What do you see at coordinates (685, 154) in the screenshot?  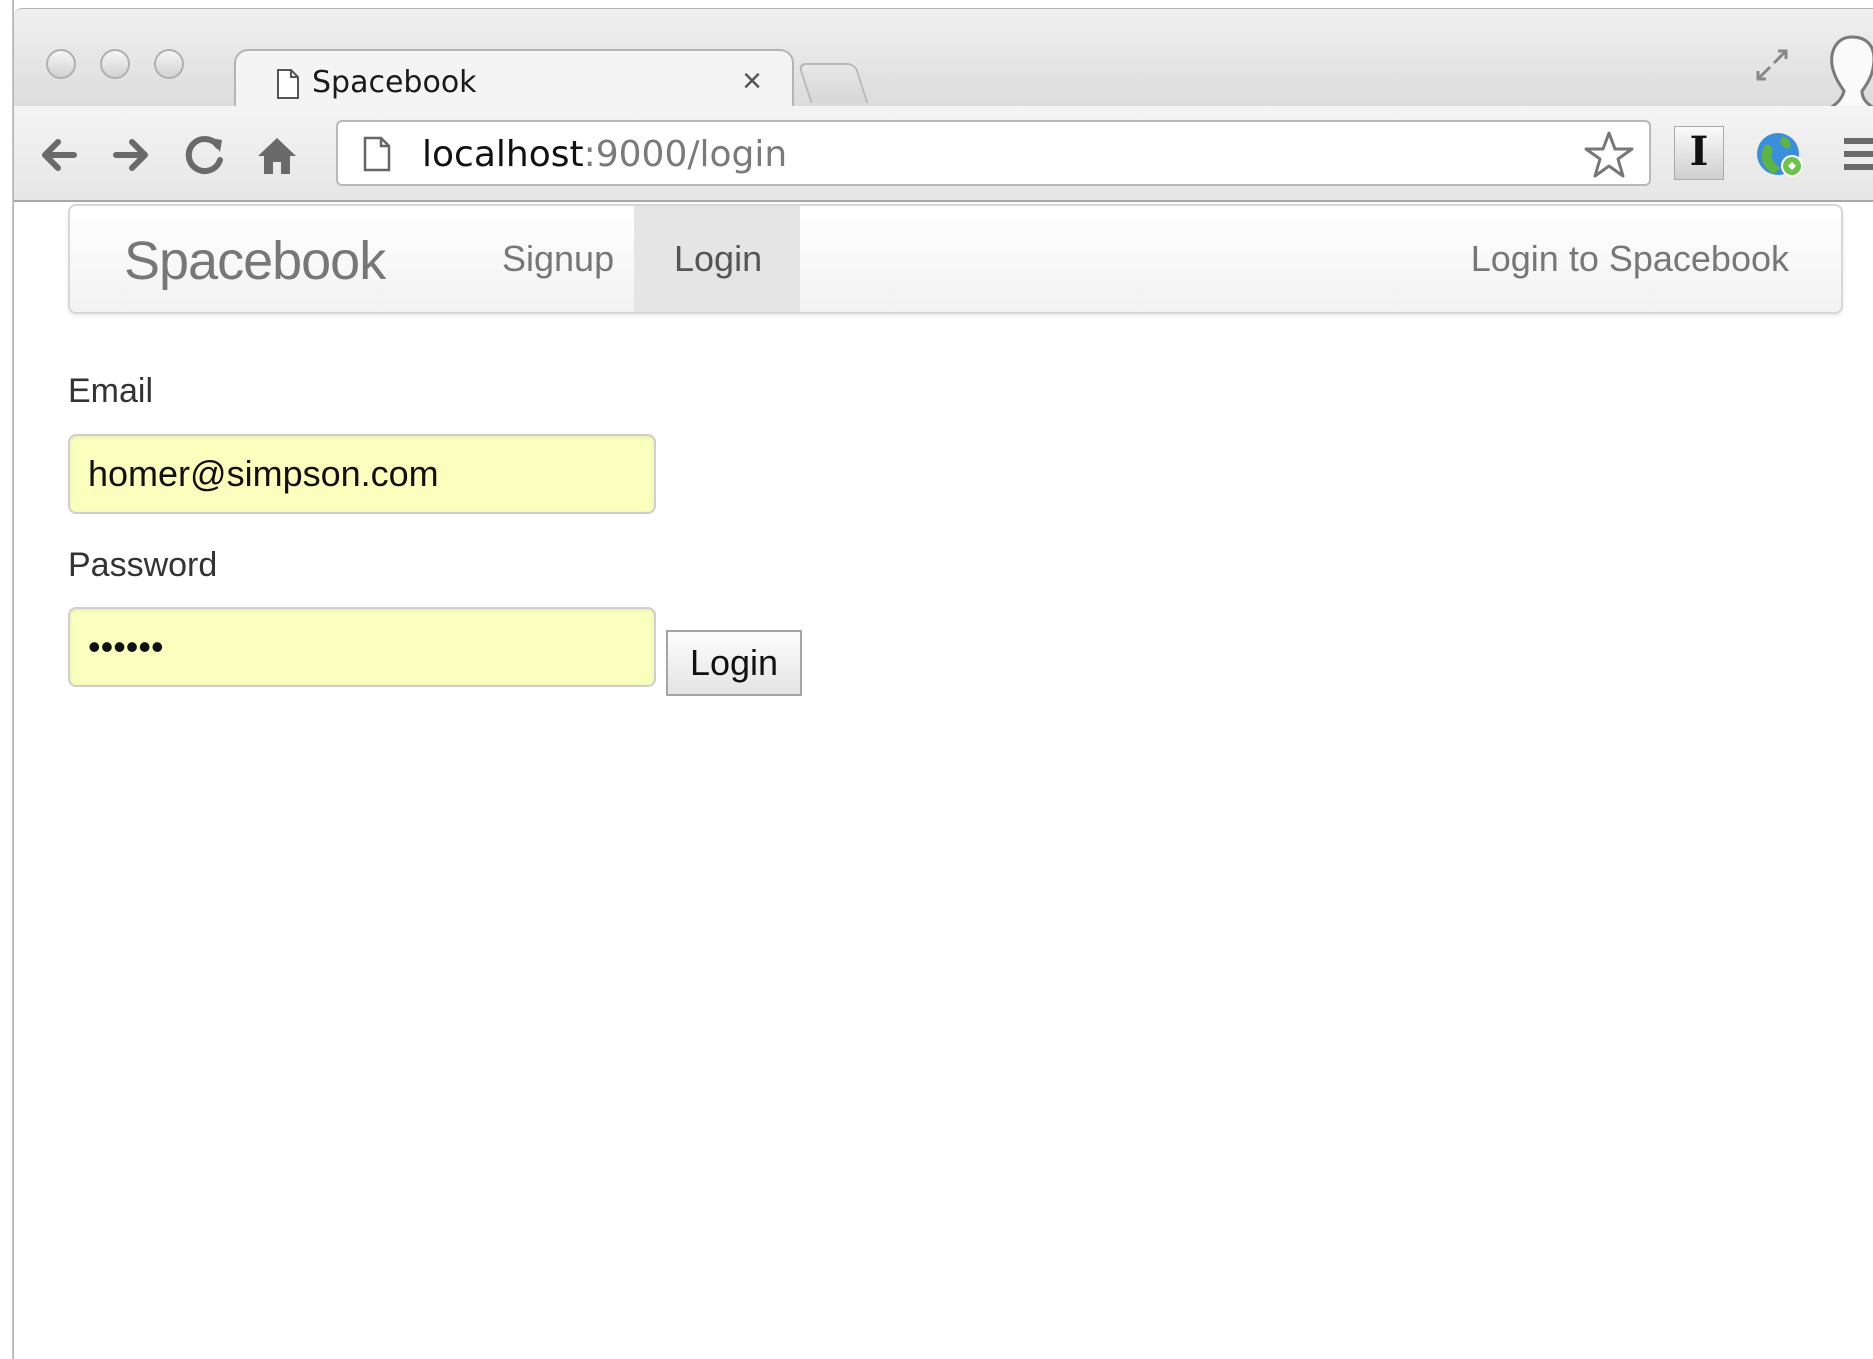 I see `url-path: :9000/login` at bounding box center [685, 154].